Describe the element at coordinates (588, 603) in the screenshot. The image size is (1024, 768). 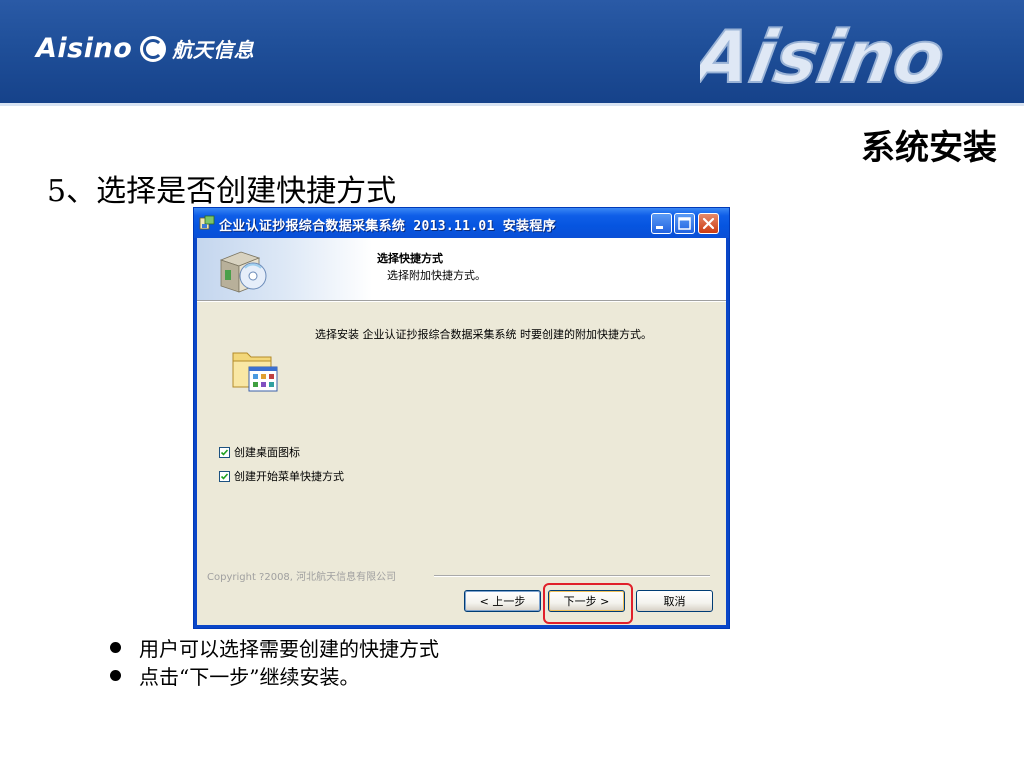
I see `next-button-highlight` at that location.